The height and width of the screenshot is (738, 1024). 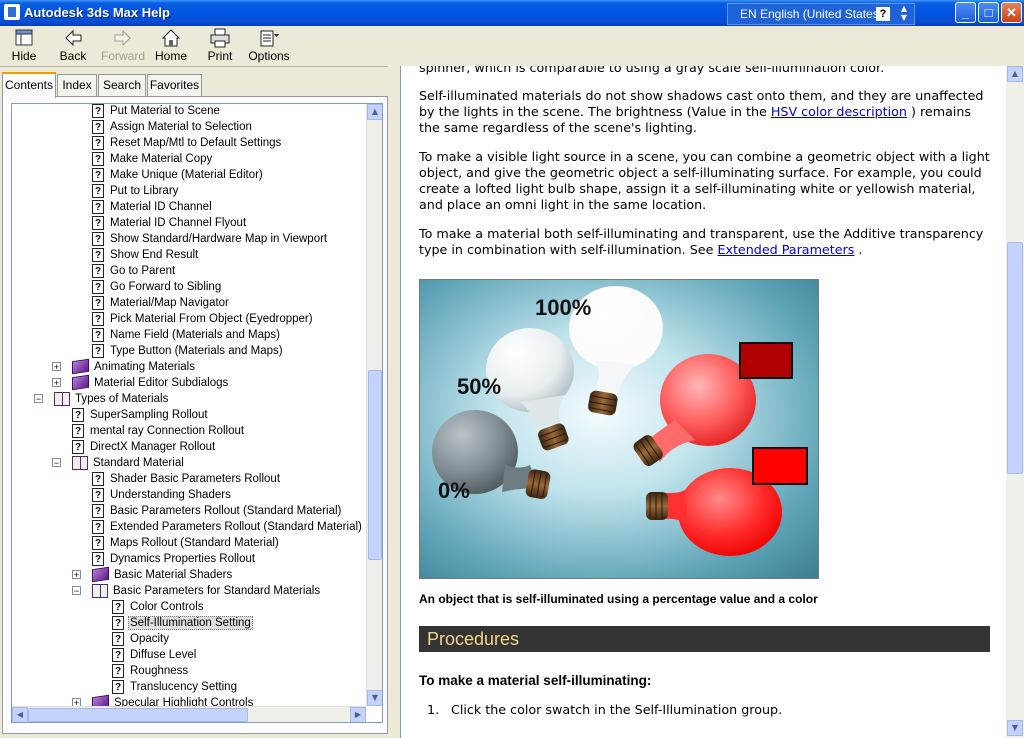 I want to click on tree-item: ? Go to Parent, so click(x=134, y=271).